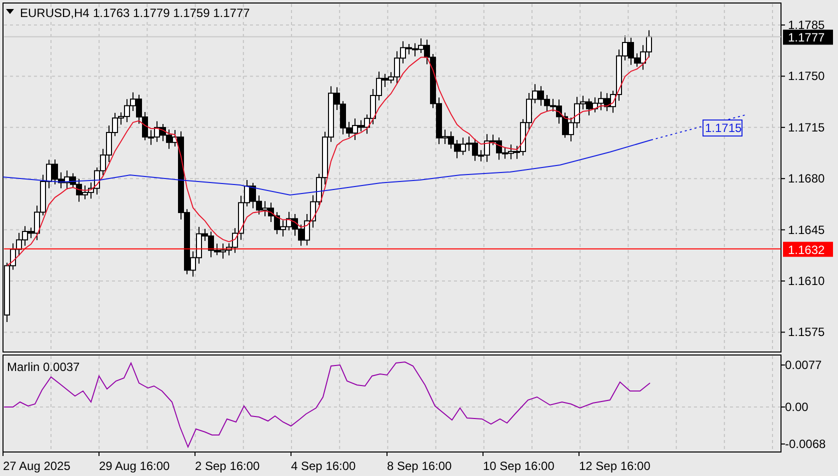  Describe the element at coordinates (323, 466) in the screenshot. I see `time-axis-label: 4 Sep 16:00` at that location.